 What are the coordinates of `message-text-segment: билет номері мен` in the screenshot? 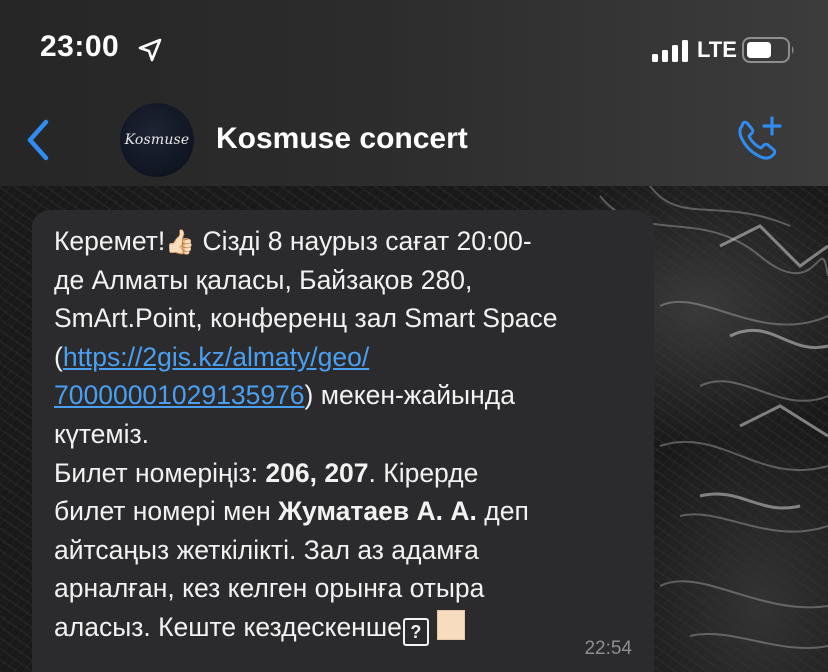 It's located at (166, 511).